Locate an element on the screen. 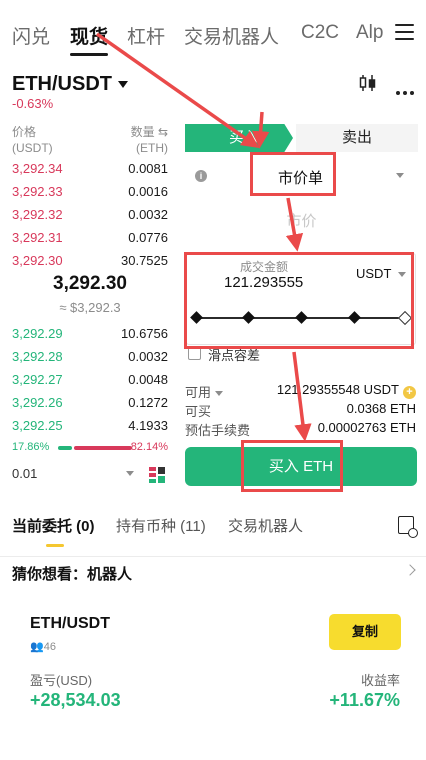 Image resolution: width=426 pixels, height=760 pixels. precision-select: 0.01 is located at coordinates (73, 476).